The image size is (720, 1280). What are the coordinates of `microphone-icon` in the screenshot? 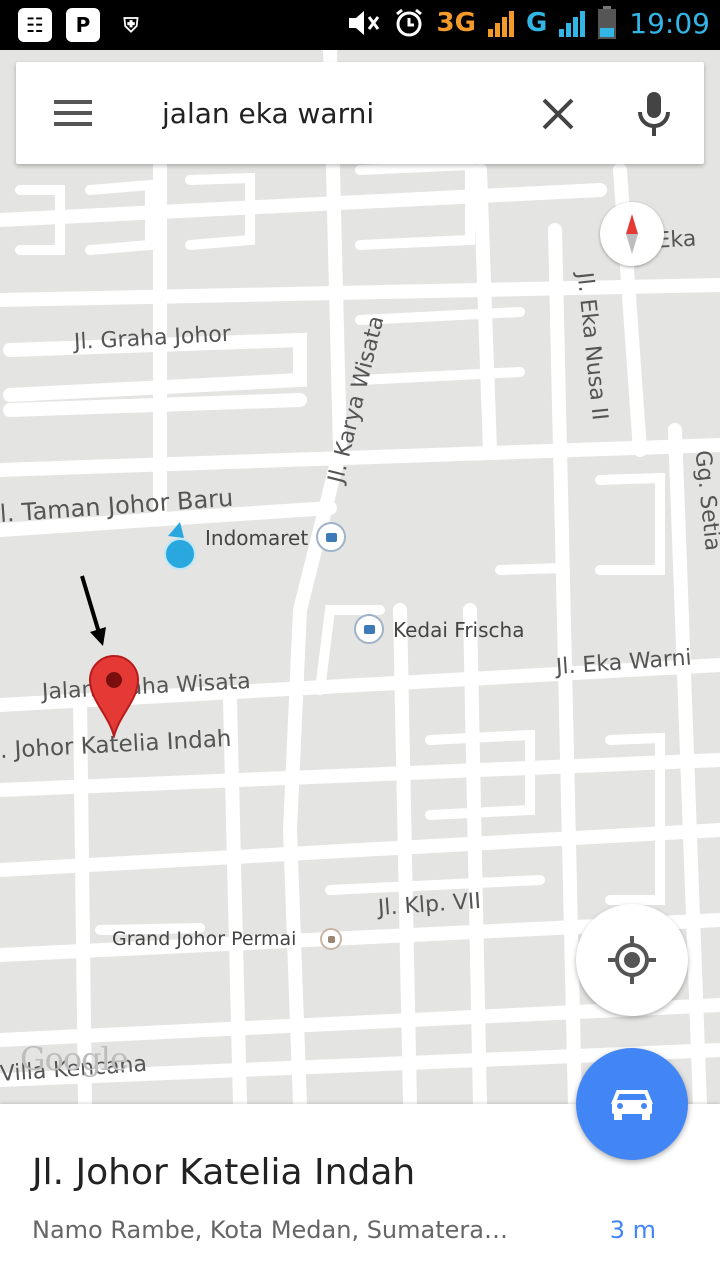 It's located at (654, 114).